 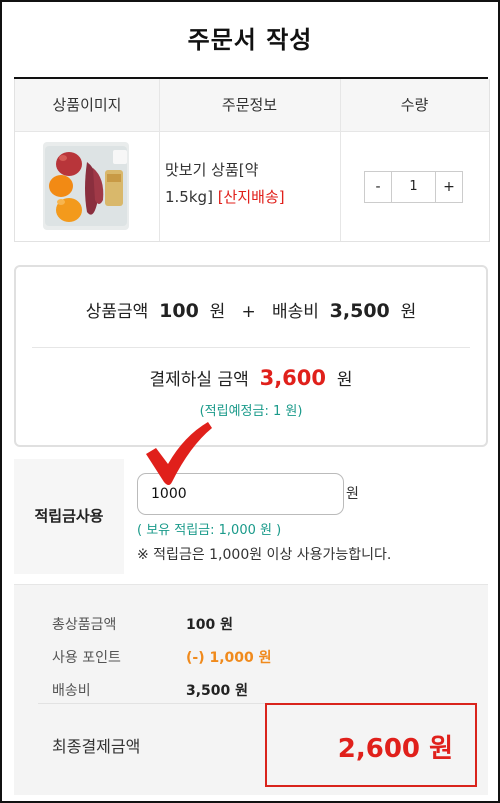 I want to click on product-info: 맛보기 상품[약 1.5kg] [산지배송], so click(x=230, y=184).